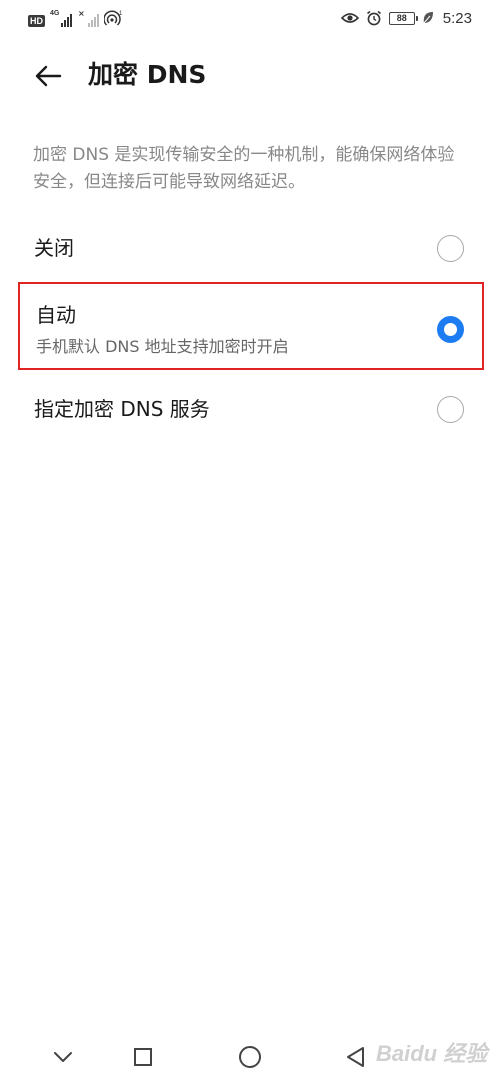 This screenshot has width=500, height=1084. Describe the element at coordinates (432, 1053) in the screenshot. I see `baidu-watermark: Baidu 经验` at that location.